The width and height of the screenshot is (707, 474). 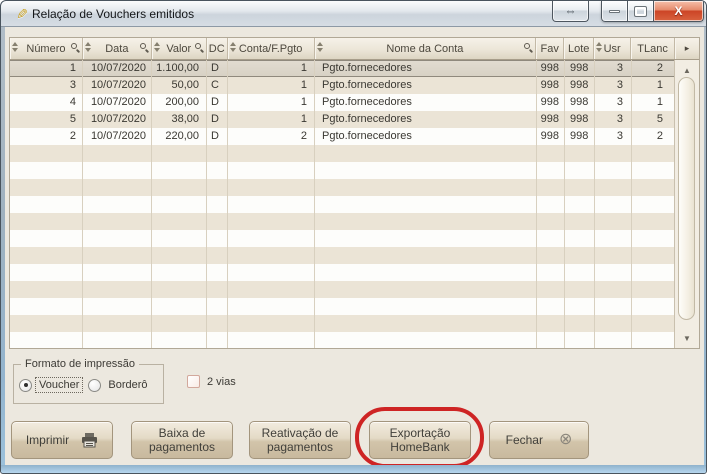 I want to click on radio-bordero-label: Borderô, so click(x=127, y=385).